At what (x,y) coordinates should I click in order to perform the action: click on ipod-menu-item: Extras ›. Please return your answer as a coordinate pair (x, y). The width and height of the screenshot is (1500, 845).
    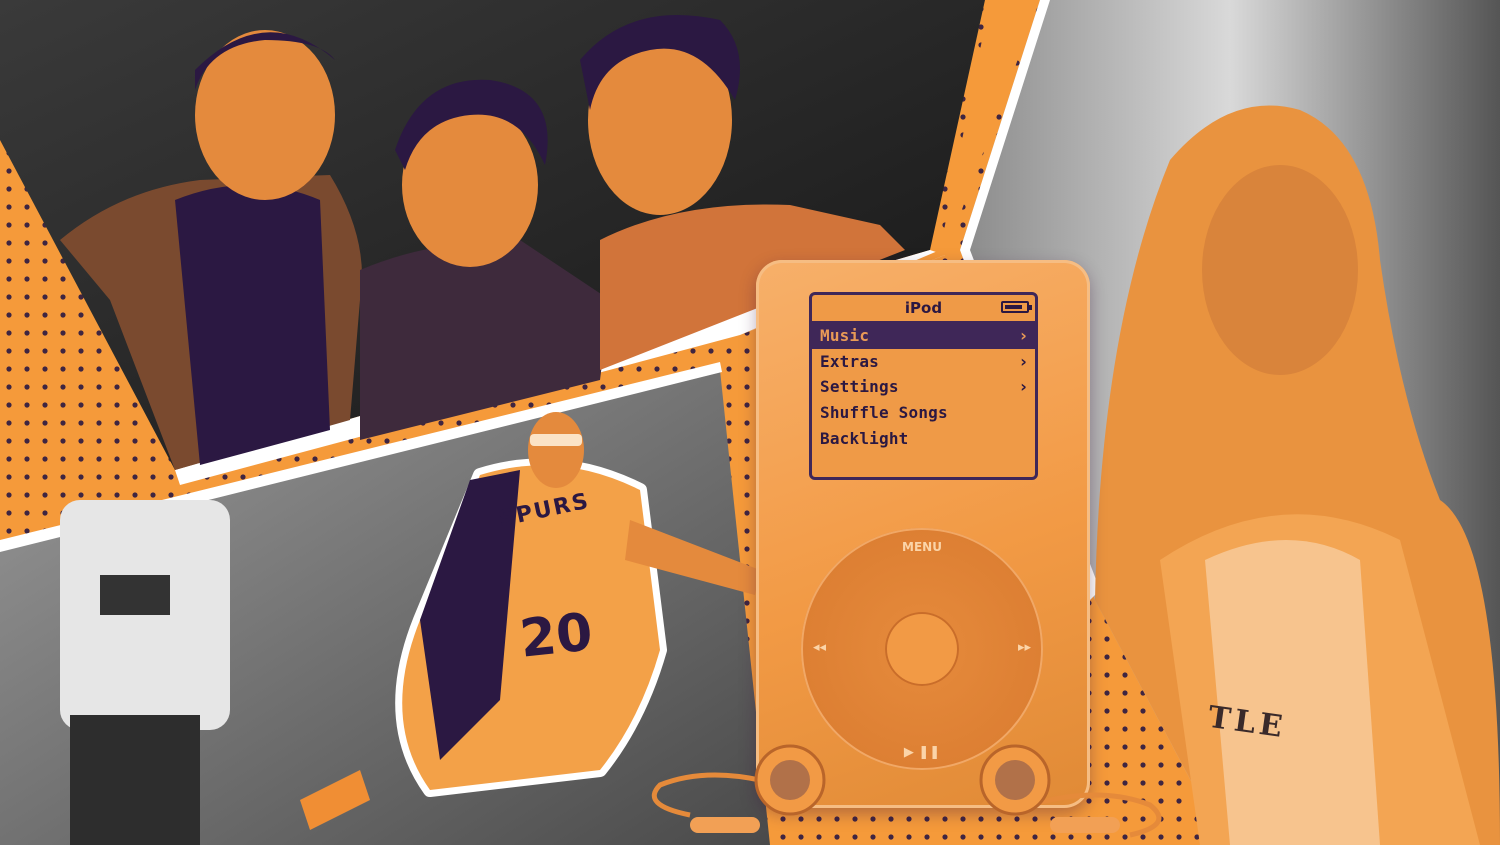
    Looking at the image, I should click on (923, 362).